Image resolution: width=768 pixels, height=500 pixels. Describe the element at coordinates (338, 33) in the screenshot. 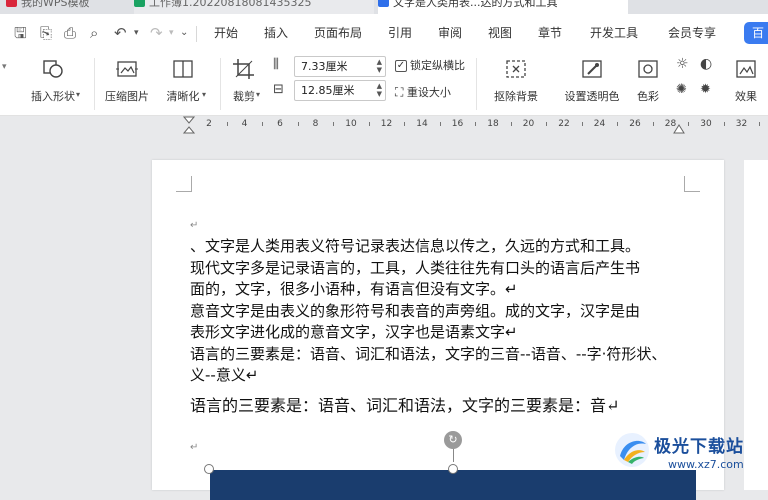

I see `menu-page-layout: 页面布局` at that location.